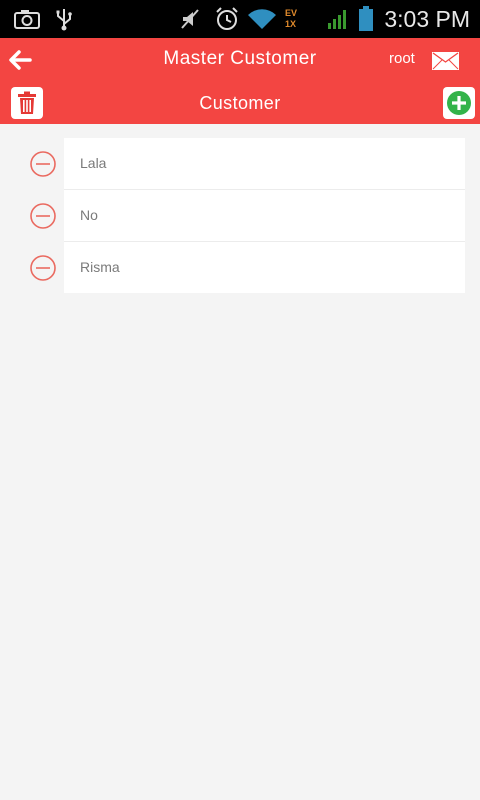 The image size is (480, 800). Describe the element at coordinates (338, 19) in the screenshot. I see `cell-signal-icon` at that location.